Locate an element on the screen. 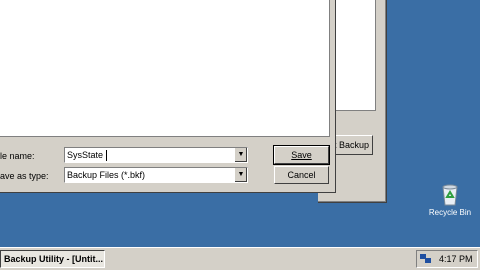 Image resolution: width=480 pixels, height=270 pixels. system-tray: 4:17 PM is located at coordinates (447, 259).